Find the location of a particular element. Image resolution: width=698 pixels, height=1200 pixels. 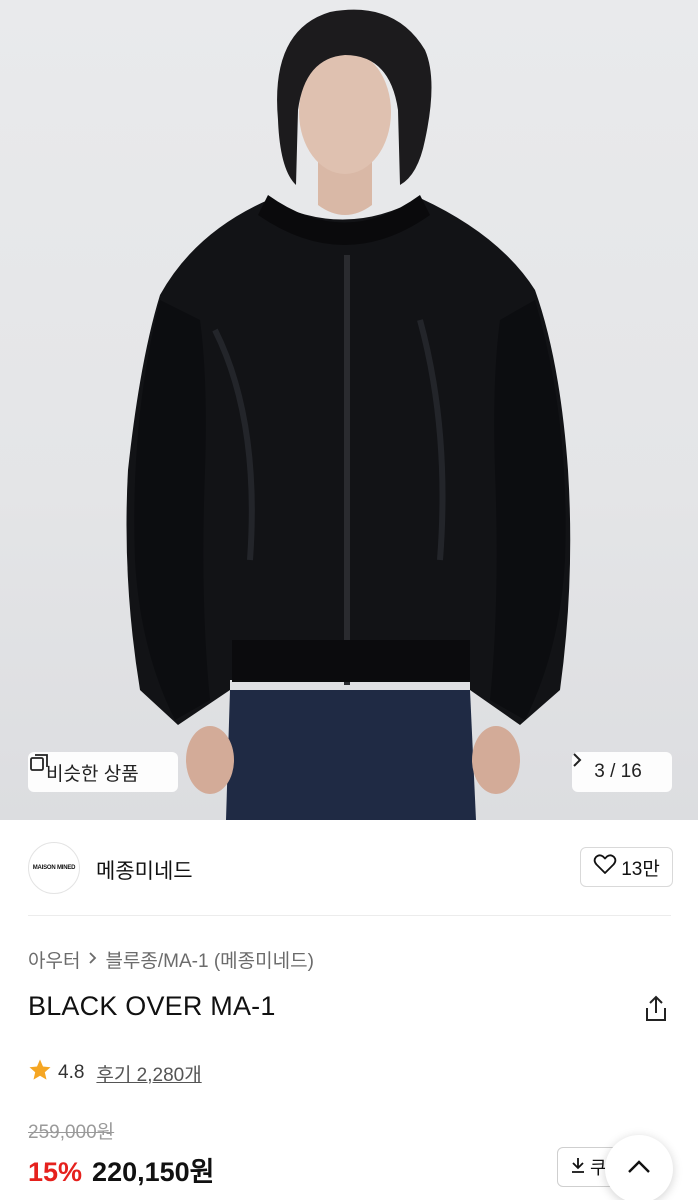

breadcrumb: 아우터 블루종/MA-1 (메종미네드) is located at coordinates (171, 959).